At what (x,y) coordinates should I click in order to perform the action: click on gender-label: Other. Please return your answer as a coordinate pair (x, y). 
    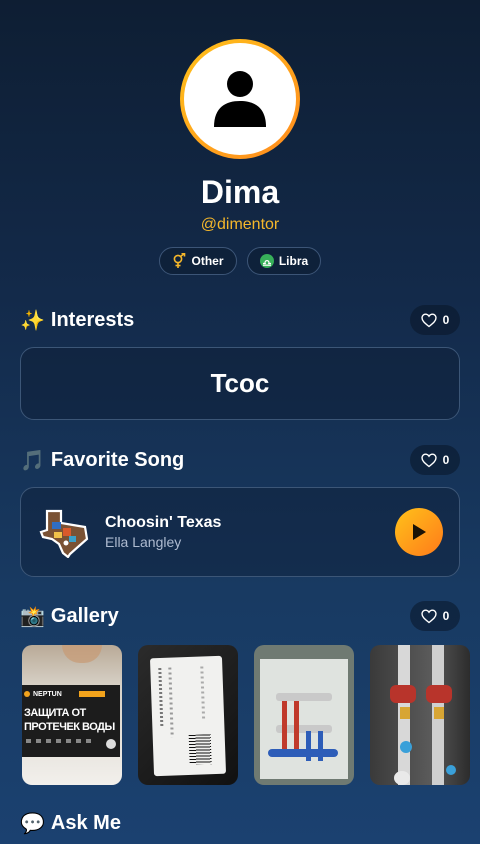
    Looking at the image, I should click on (207, 261).